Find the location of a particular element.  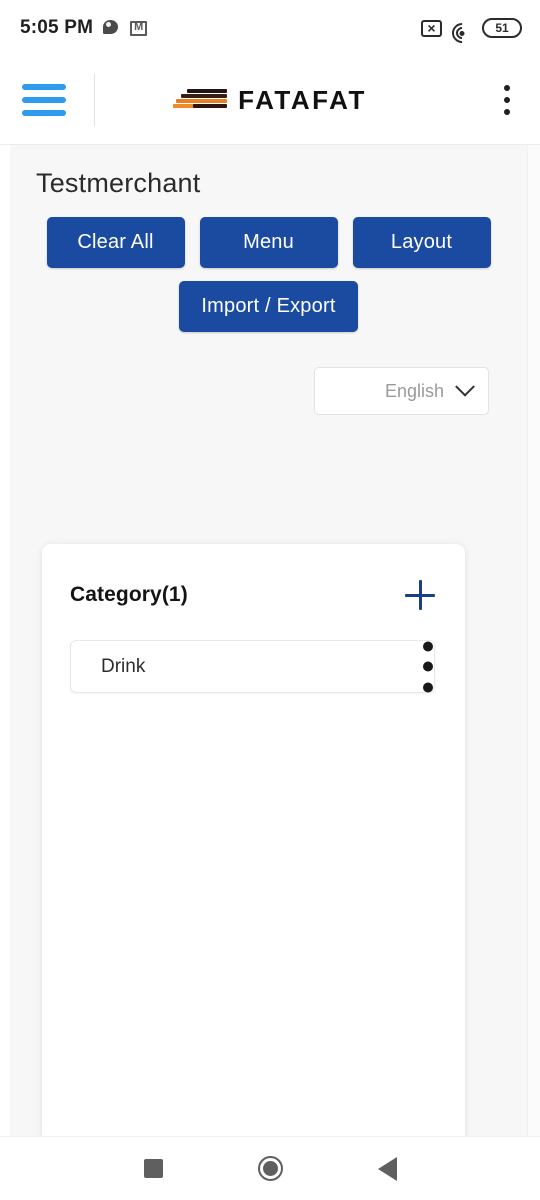

category-list: Drink is located at coordinates (253, 652).